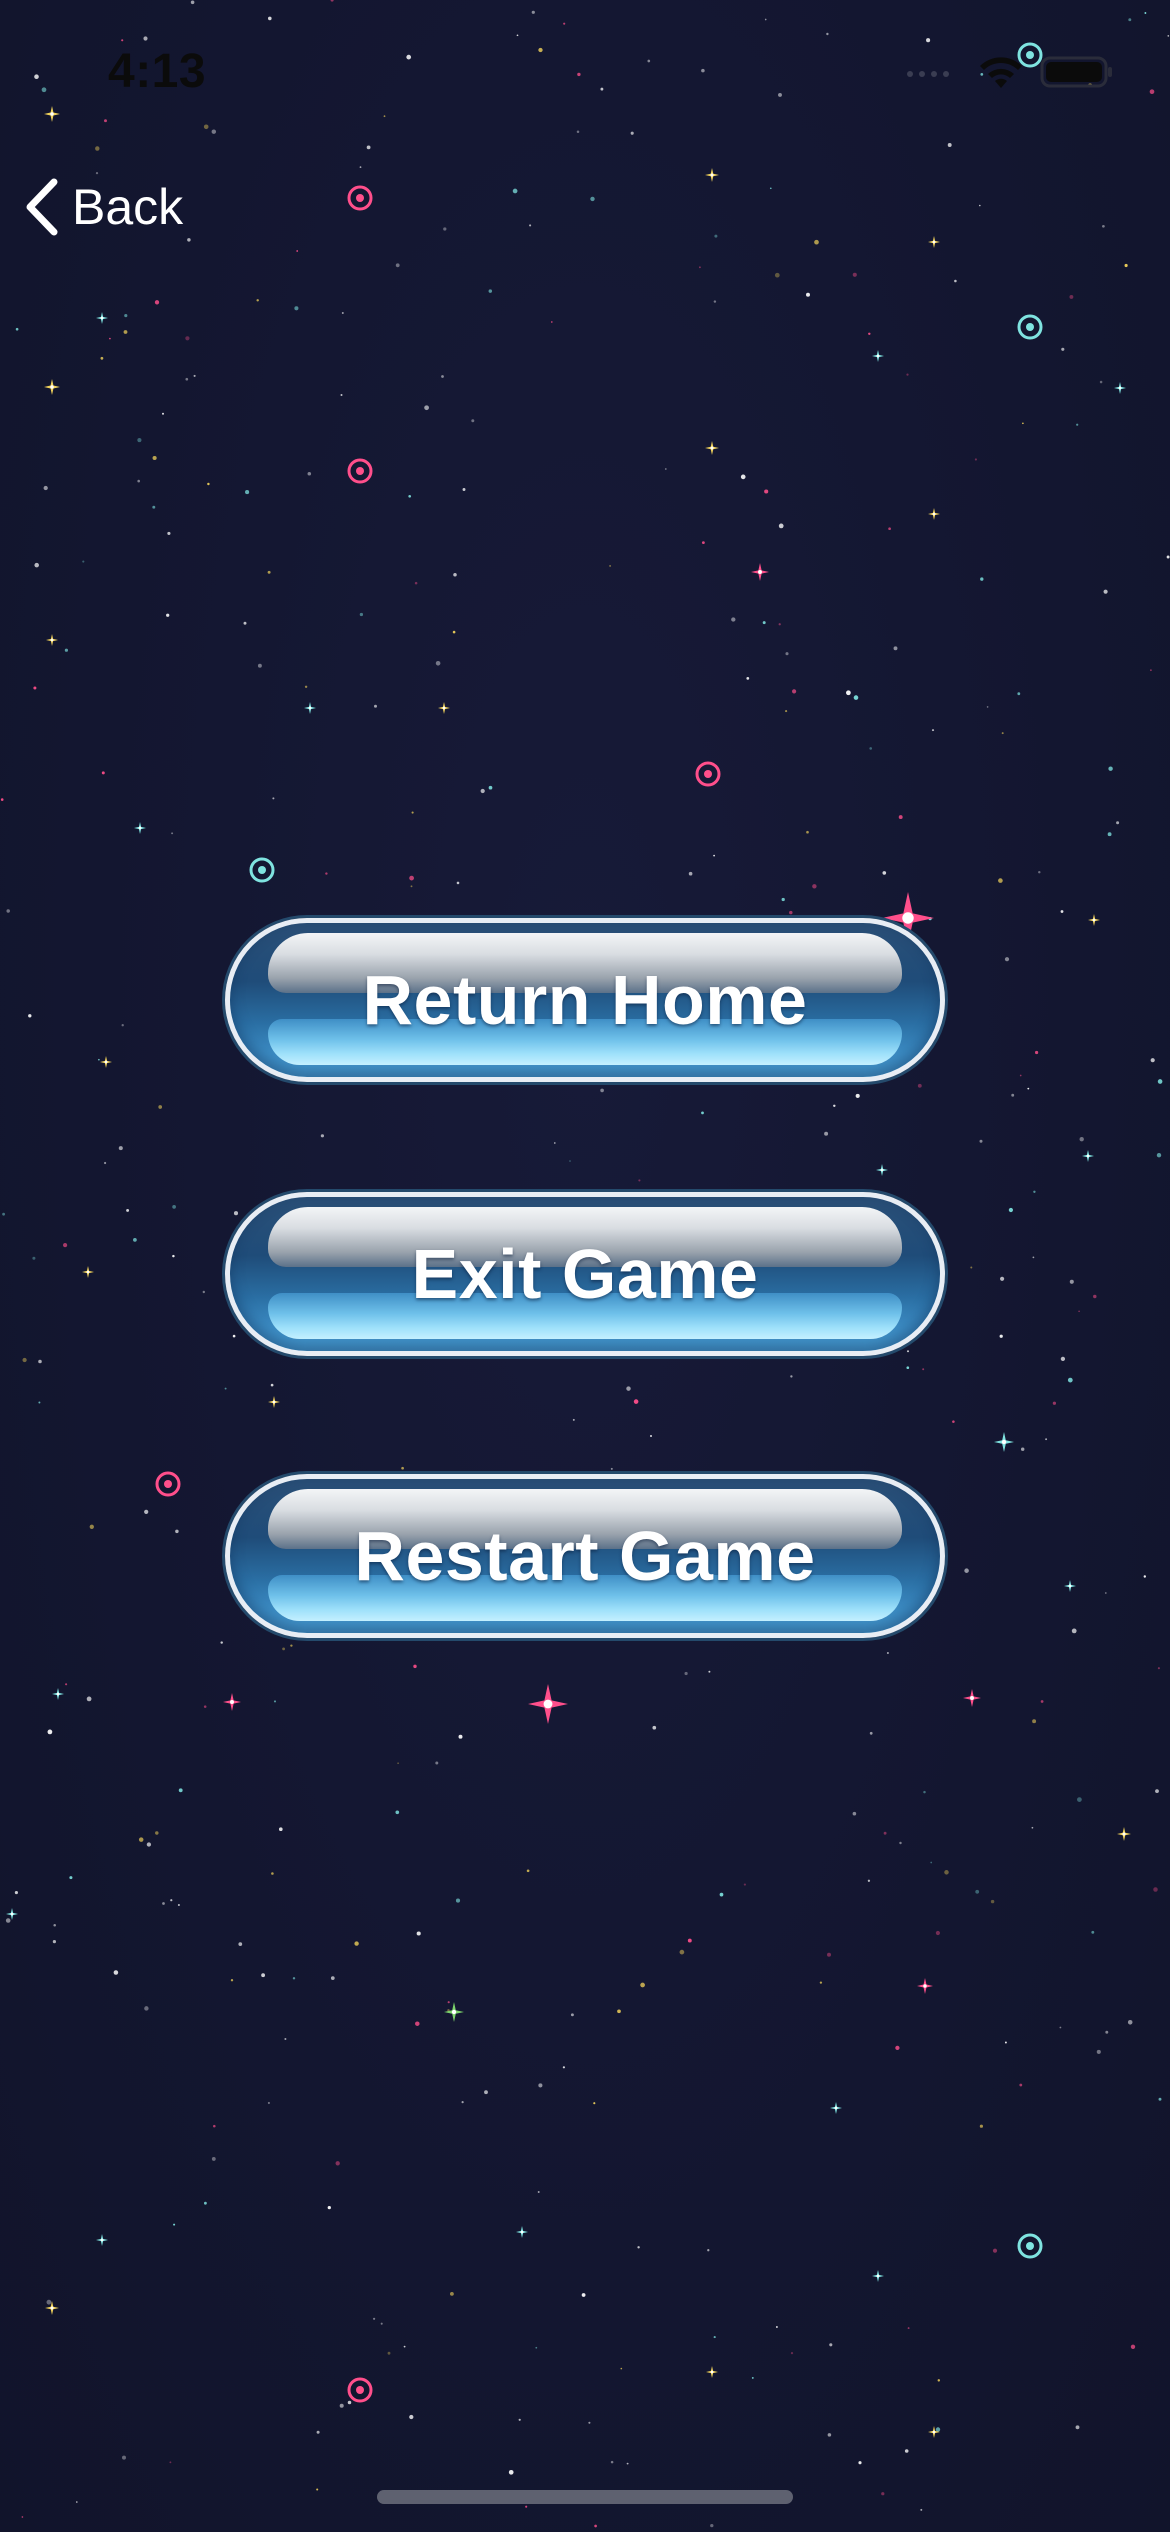  Describe the element at coordinates (1001, 72) in the screenshot. I see `wifi-icon` at that location.